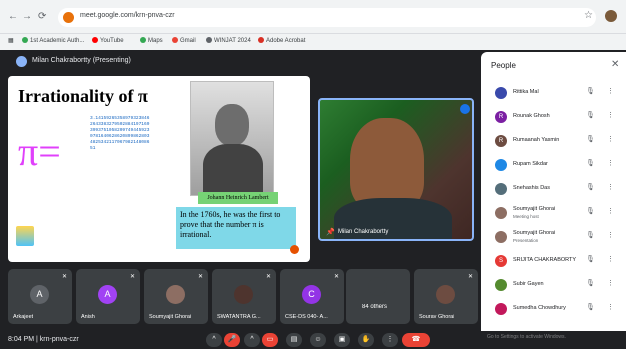 The height and width of the screenshot is (349, 626). What do you see at coordinates (366, 340) in the screenshot?
I see `raise-hand-button: ✋` at bounding box center [366, 340].